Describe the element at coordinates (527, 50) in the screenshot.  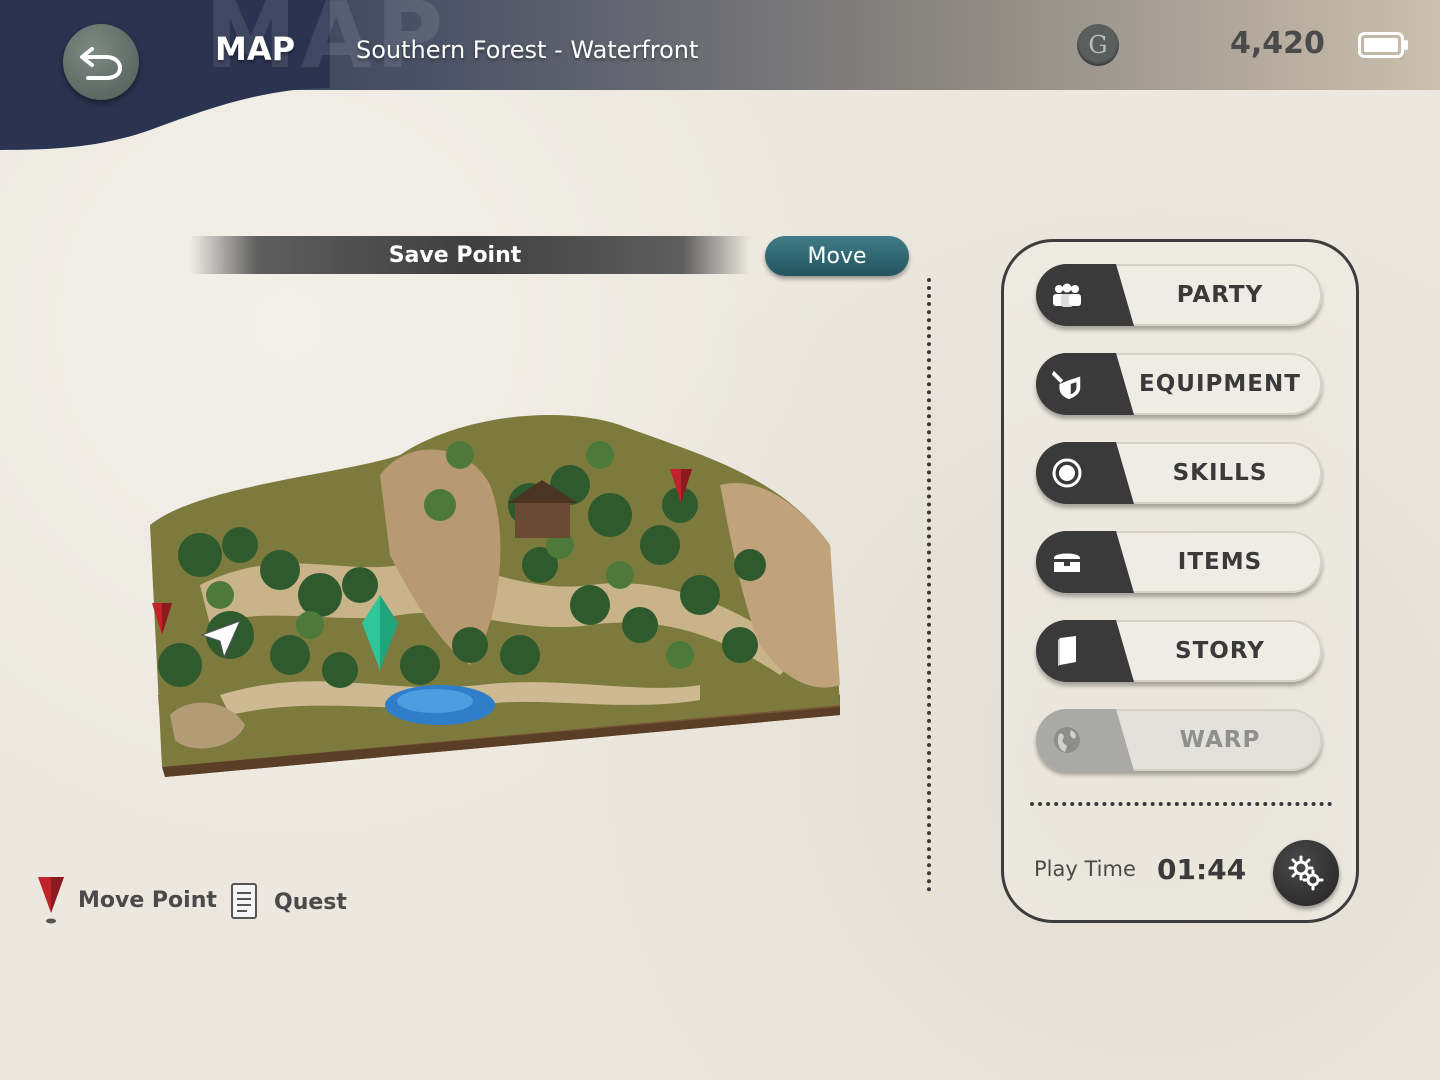
I see `location-name: Southern Forest - Waterfront` at that location.